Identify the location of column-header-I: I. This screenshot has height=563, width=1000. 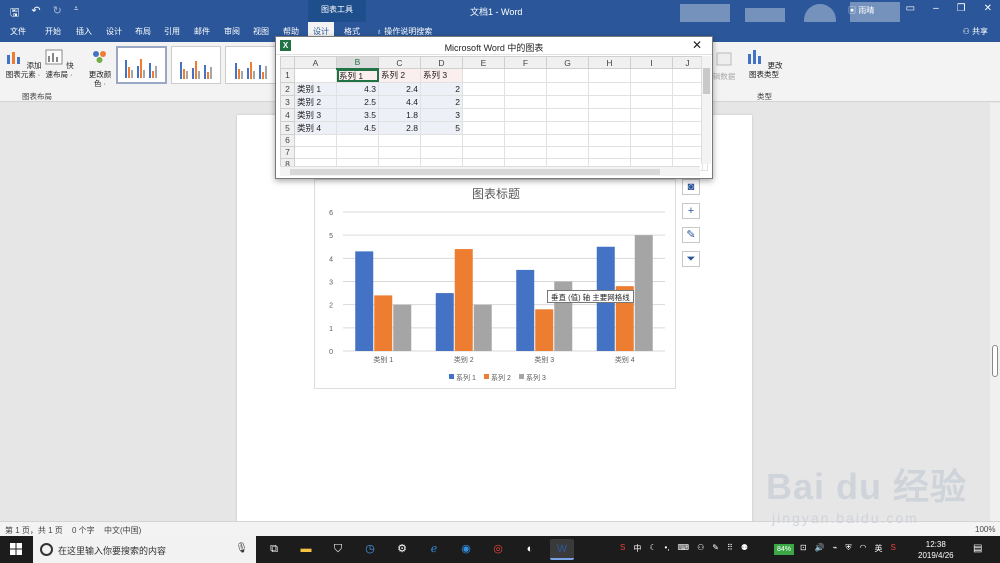
(651, 62).